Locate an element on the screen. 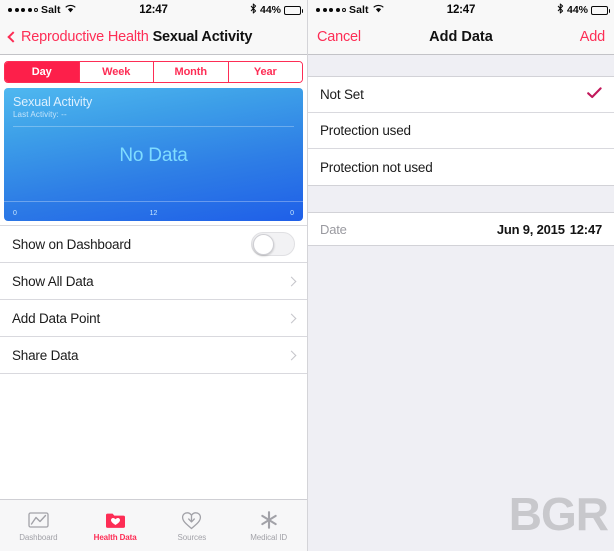 This screenshot has height=551, width=614. status-bar-right: Salt 12:47 44% is located at coordinates (461, 10).